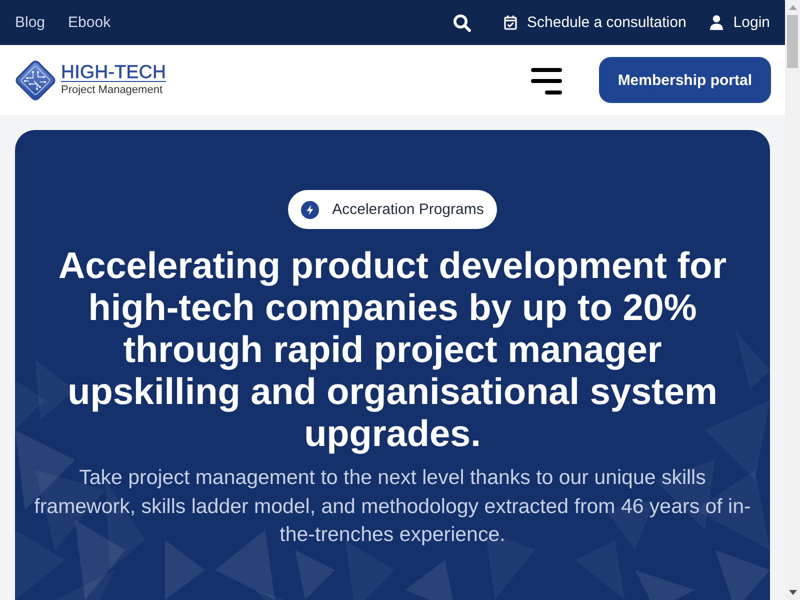  Describe the element at coordinates (113, 72) in the screenshot. I see `logo-title: HIGH-TECH` at that location.